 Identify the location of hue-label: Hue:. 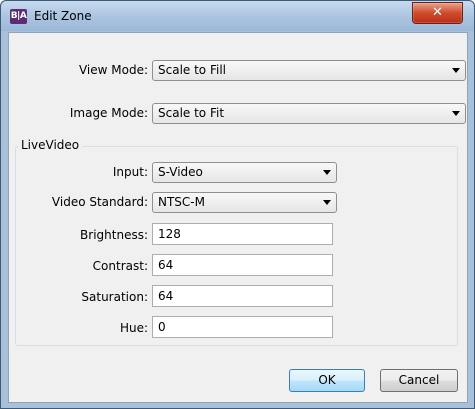
(133, 328).